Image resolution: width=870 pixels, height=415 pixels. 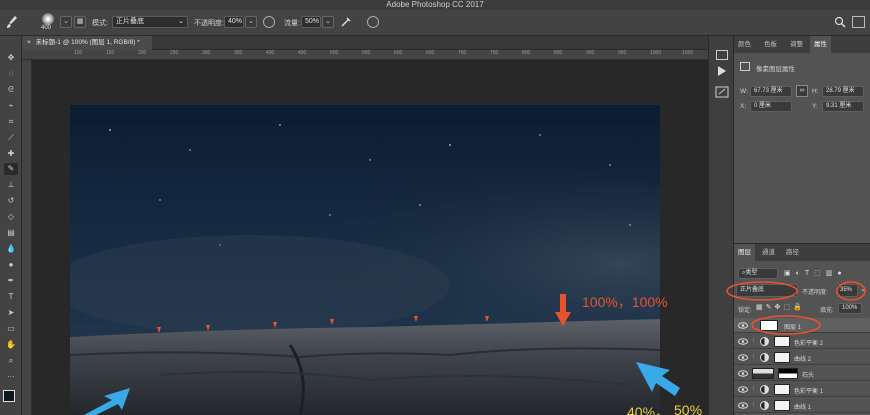 I want to click on tab-properties: 属性, so click(x=820, y=44).